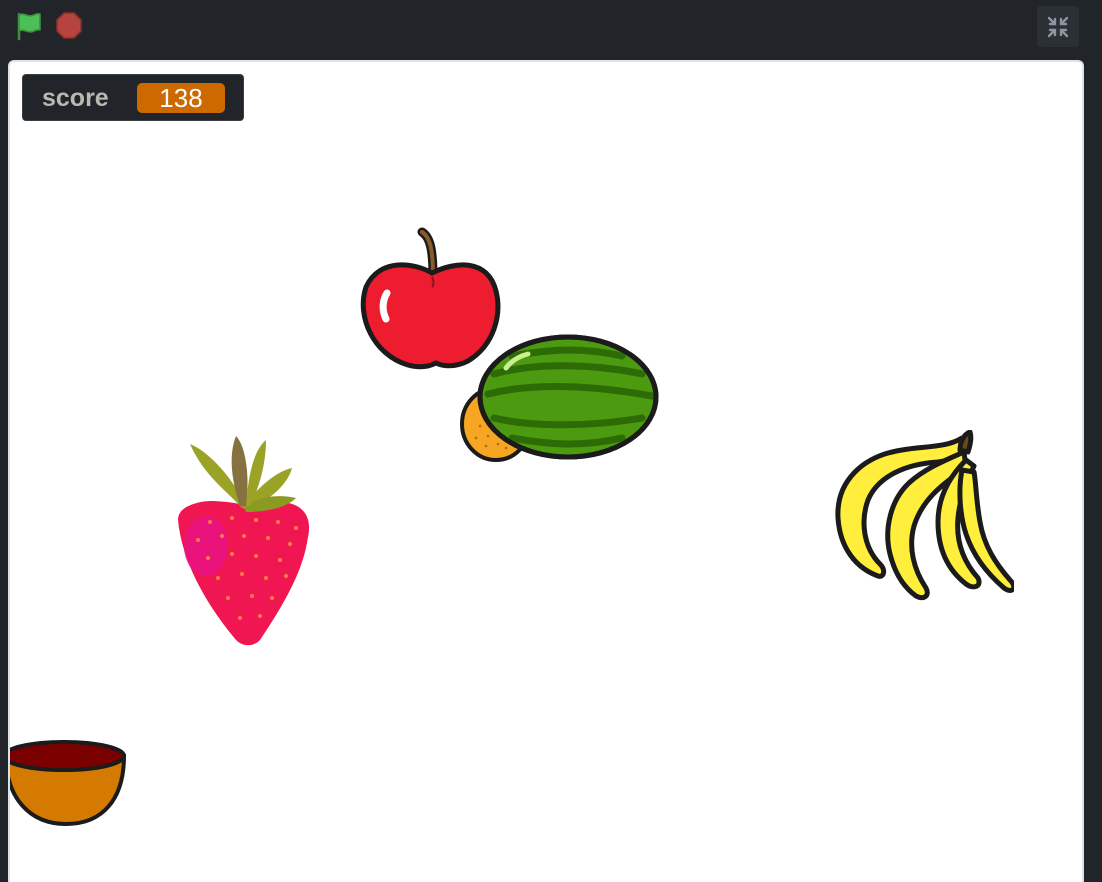 Image resolution: width=1102 pixels, height=882 pixels. I want to click on exit-fullscreen-button, so click(1058, 26).